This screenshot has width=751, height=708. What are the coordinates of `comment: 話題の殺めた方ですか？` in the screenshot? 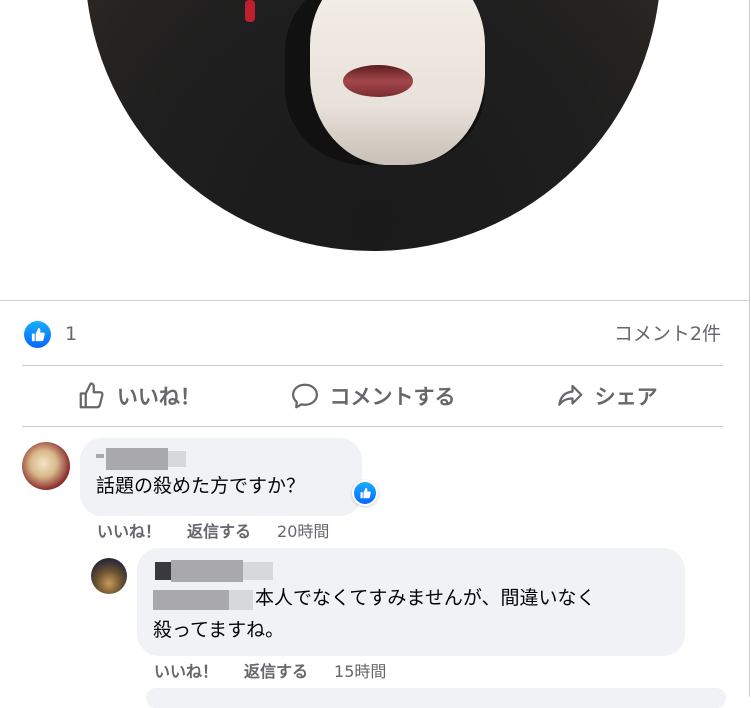 It's located at (200, 477).